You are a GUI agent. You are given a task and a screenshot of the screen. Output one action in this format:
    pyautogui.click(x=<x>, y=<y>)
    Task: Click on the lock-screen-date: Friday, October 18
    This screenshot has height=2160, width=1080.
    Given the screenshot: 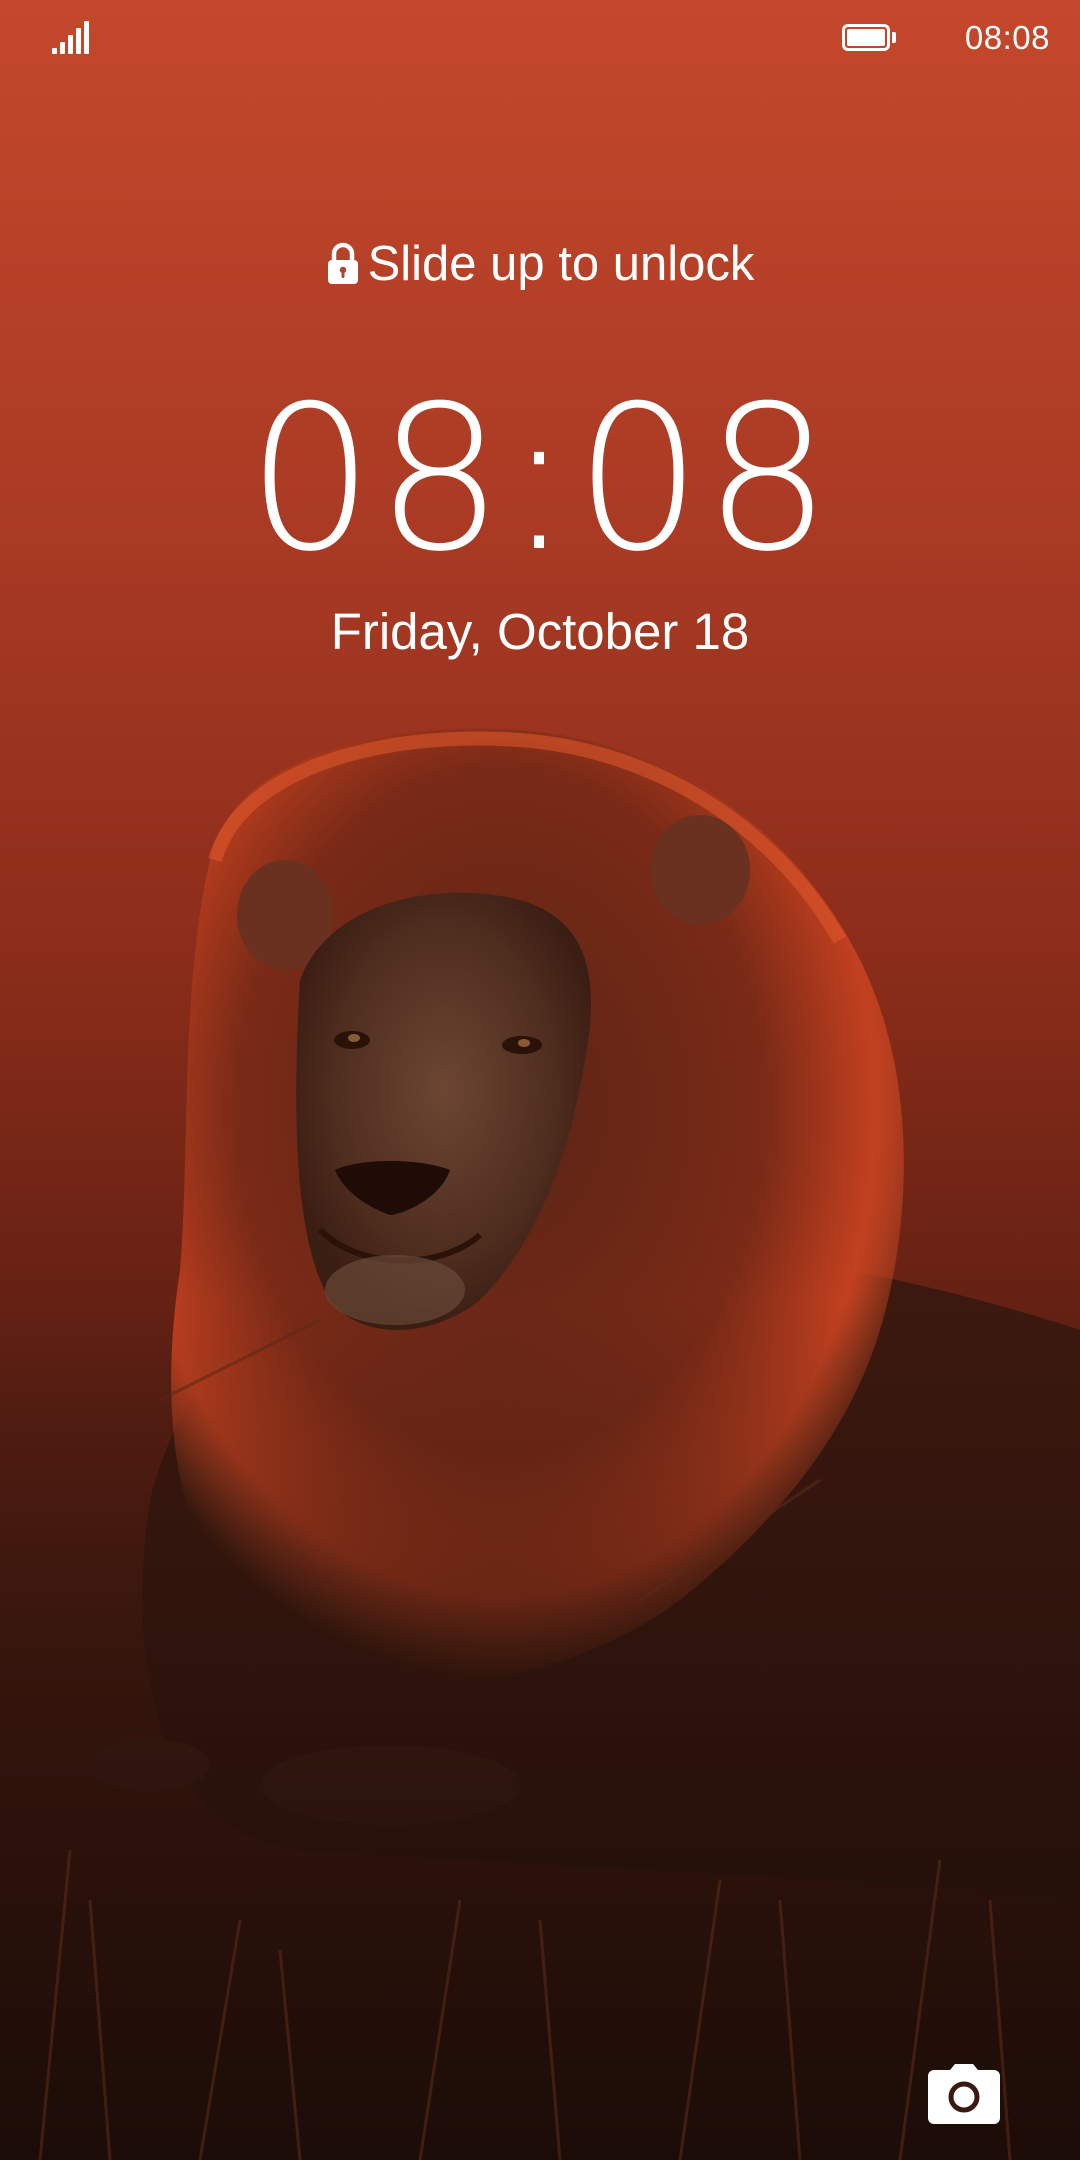 What is the action you would take?
    pyautogui.click(x=540, y=631)
    